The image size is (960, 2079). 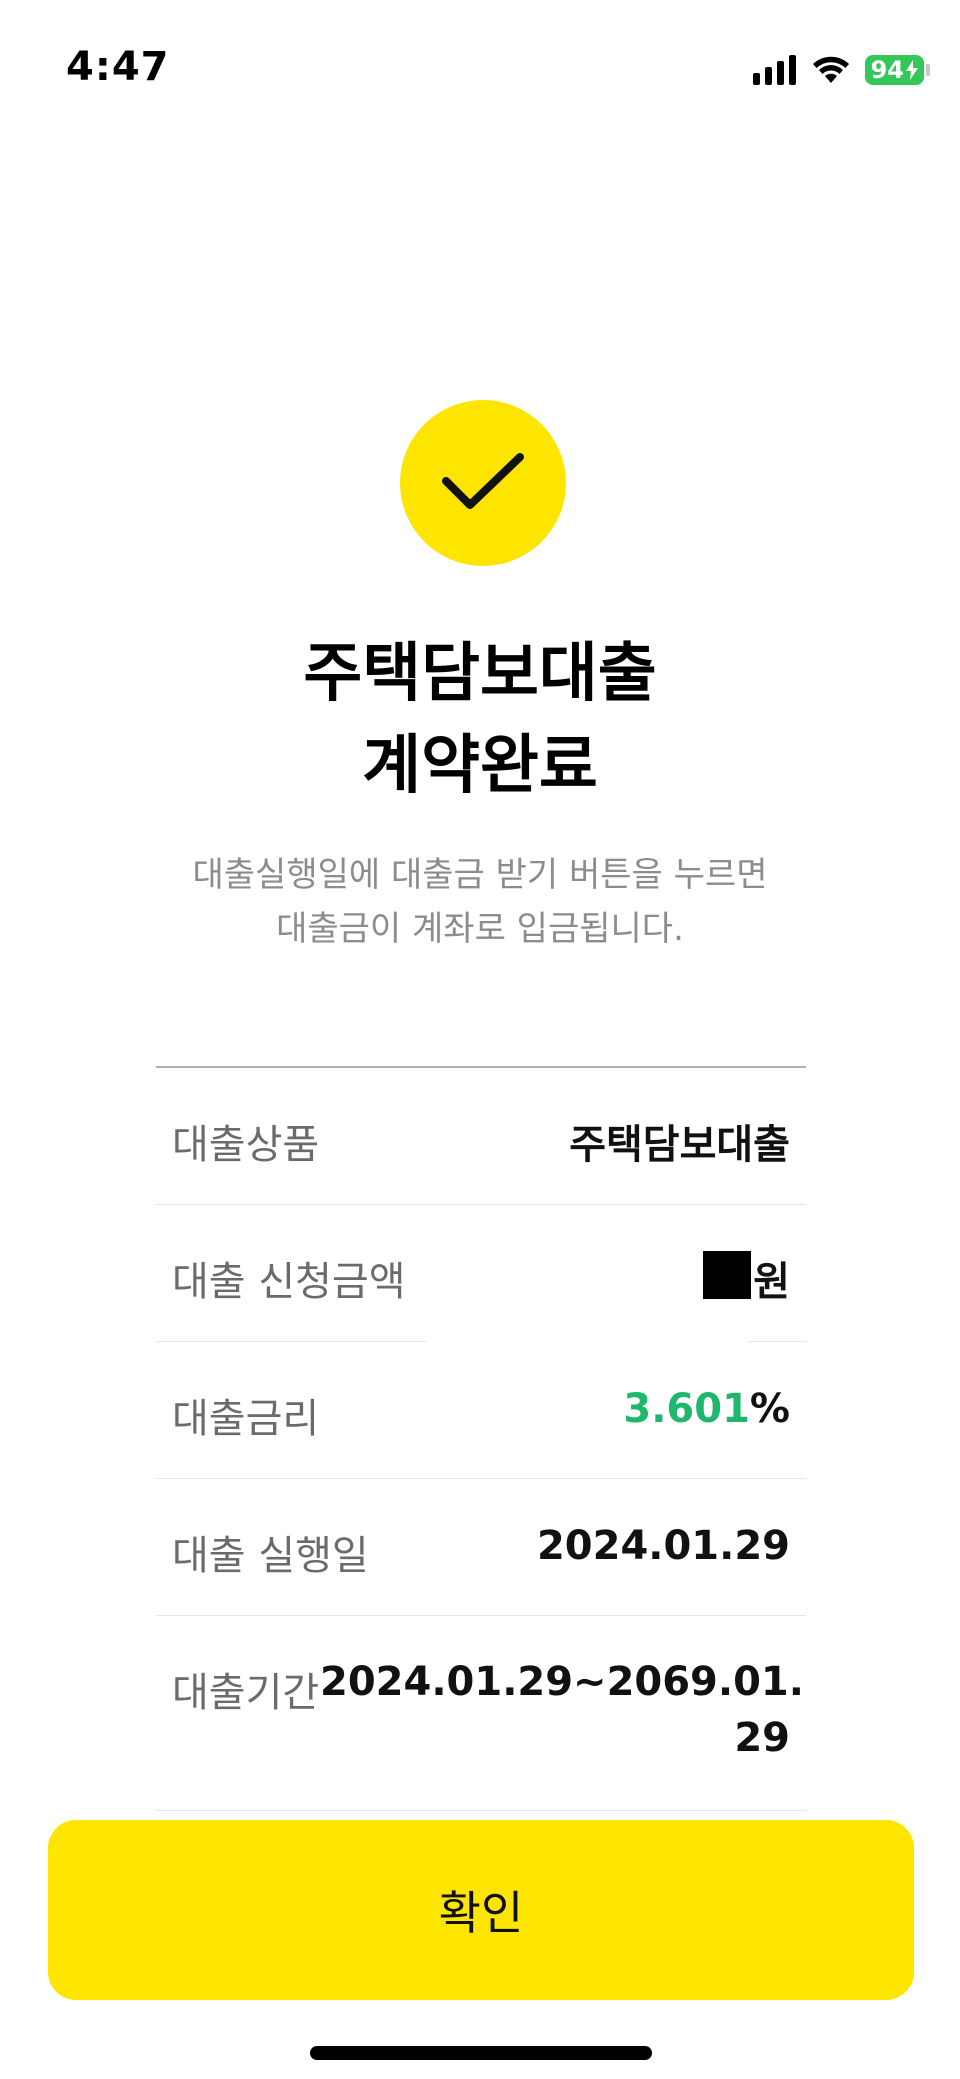 I want to click on amount-currency: 원, so click(x=771, y=1282).